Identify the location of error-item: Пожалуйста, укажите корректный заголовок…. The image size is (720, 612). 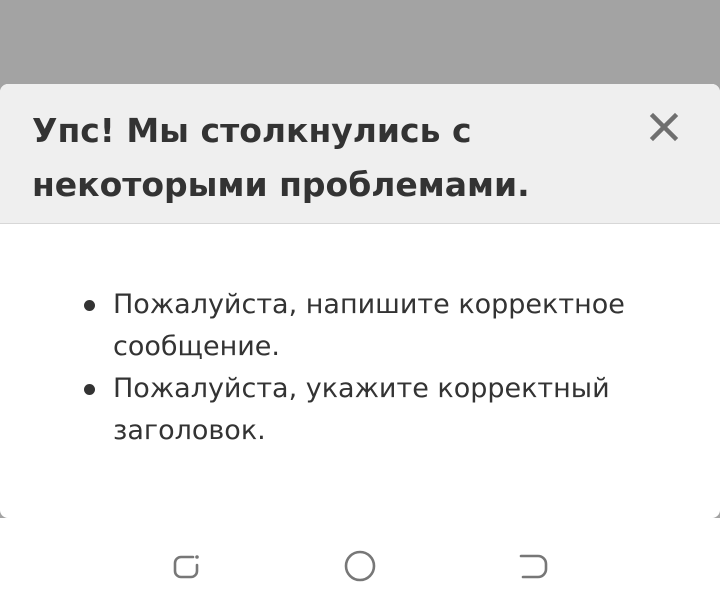
(360, 410).